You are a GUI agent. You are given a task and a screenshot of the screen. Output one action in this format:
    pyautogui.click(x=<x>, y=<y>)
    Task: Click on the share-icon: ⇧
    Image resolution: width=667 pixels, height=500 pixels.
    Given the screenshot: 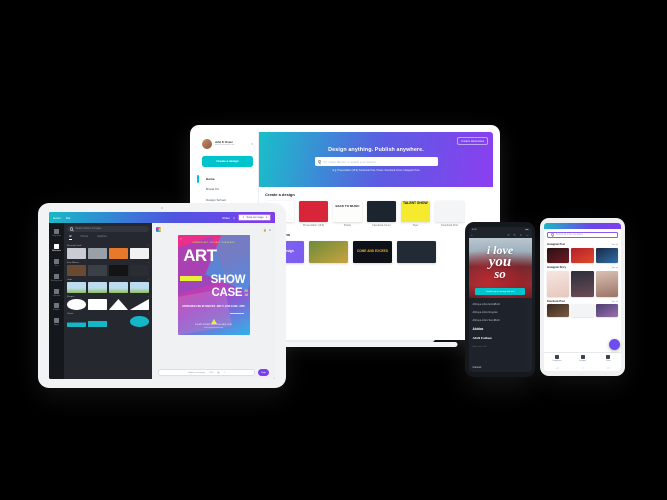 What is the action you would take?
    pyautogui.click(x=521, y=235)
    